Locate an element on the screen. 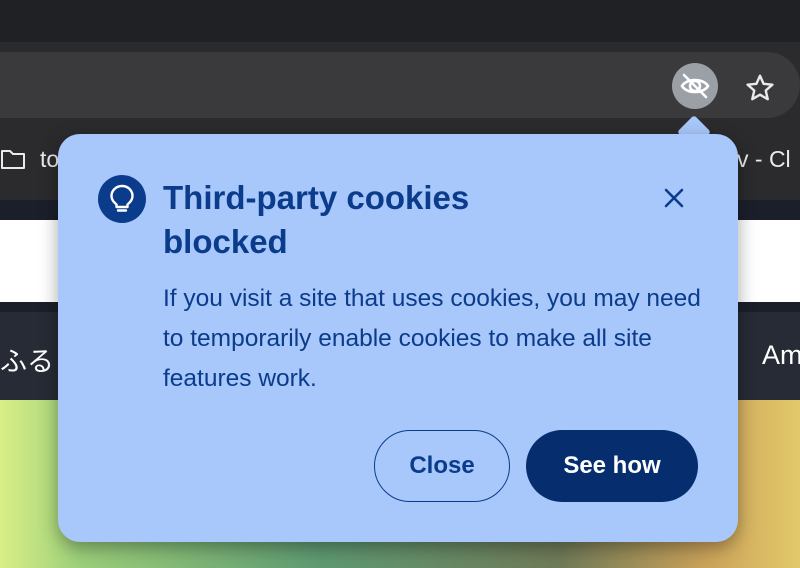 The image size is (800, 568). lightbulb-icon is located at coordinates (122, 198).